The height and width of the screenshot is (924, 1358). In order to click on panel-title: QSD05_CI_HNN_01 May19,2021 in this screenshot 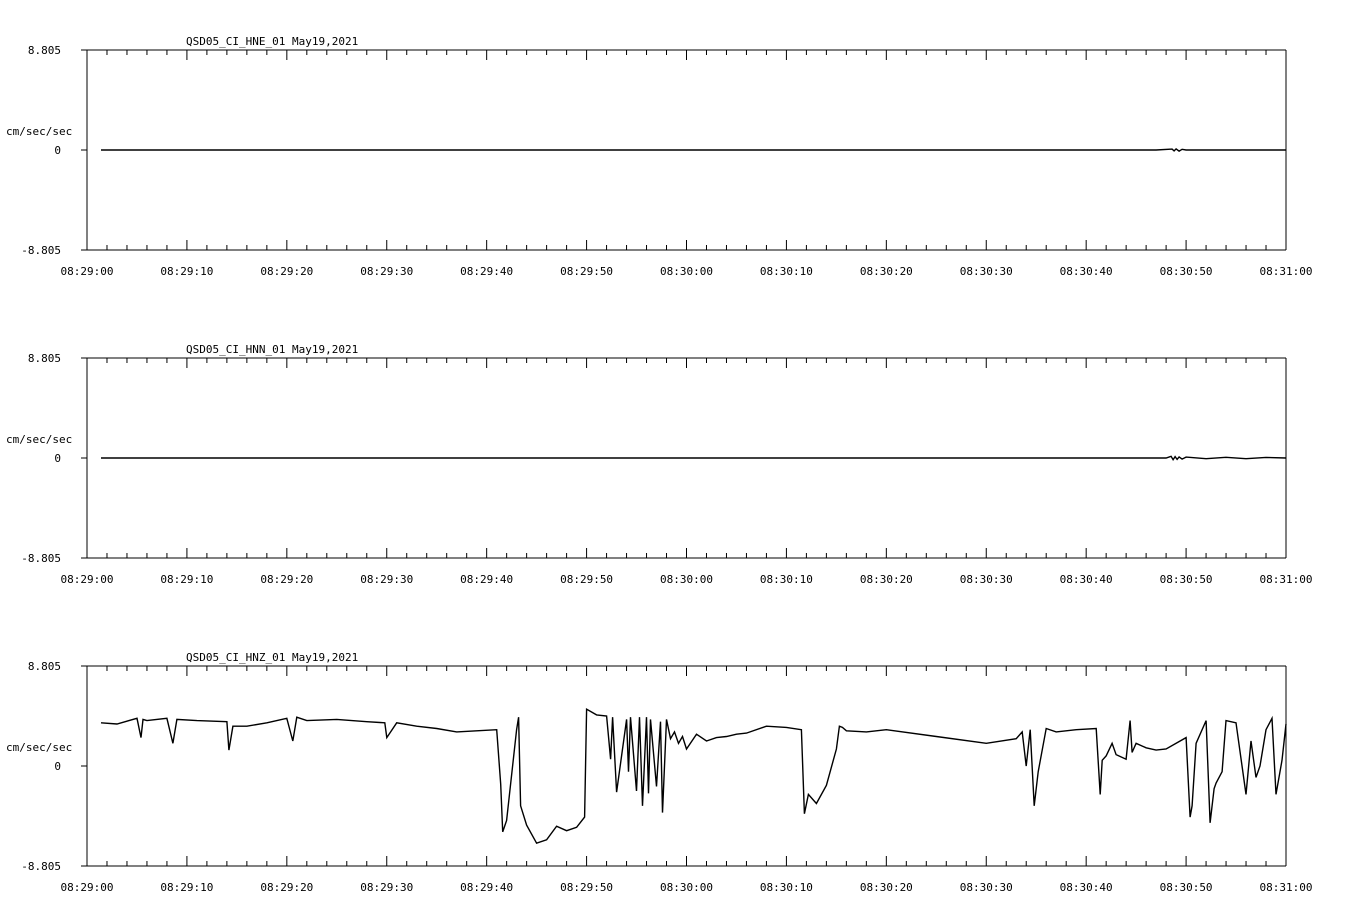, I will do `click(272, 349)`.